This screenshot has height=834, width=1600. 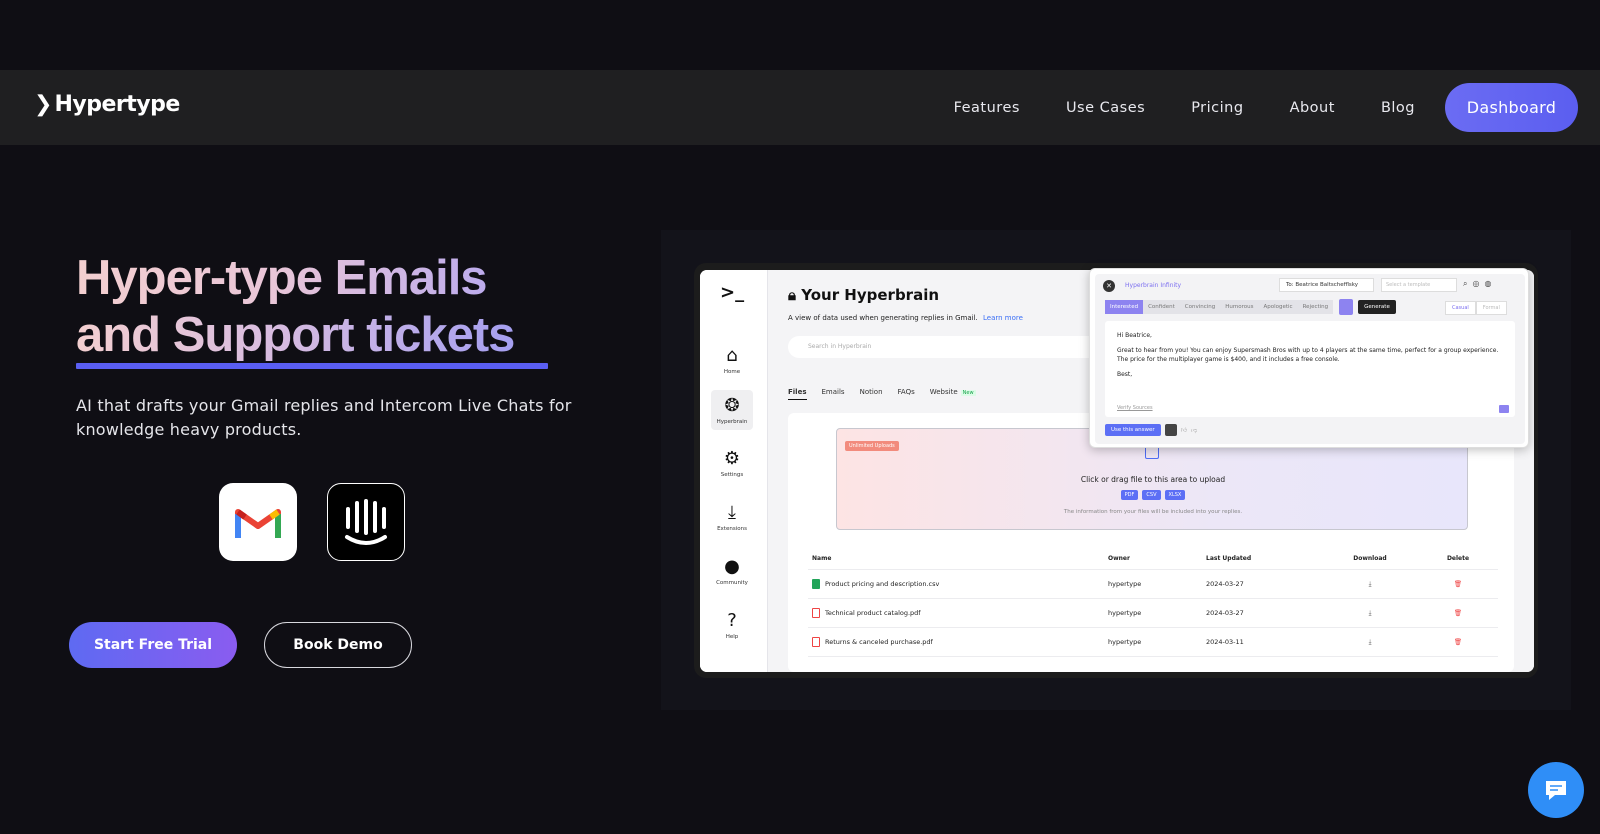 What do you see at coordinates (1487, 284) in the screenshot?
I see `globe-icon: ◍` at bounding box center [1487, 284].